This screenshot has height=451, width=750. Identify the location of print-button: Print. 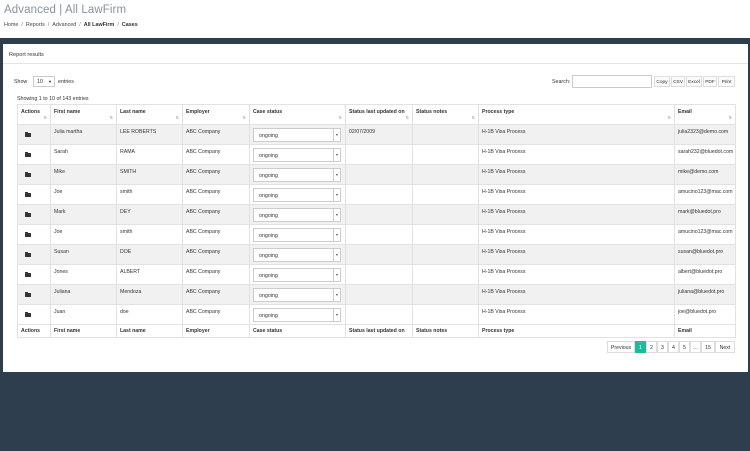
(726, 81).